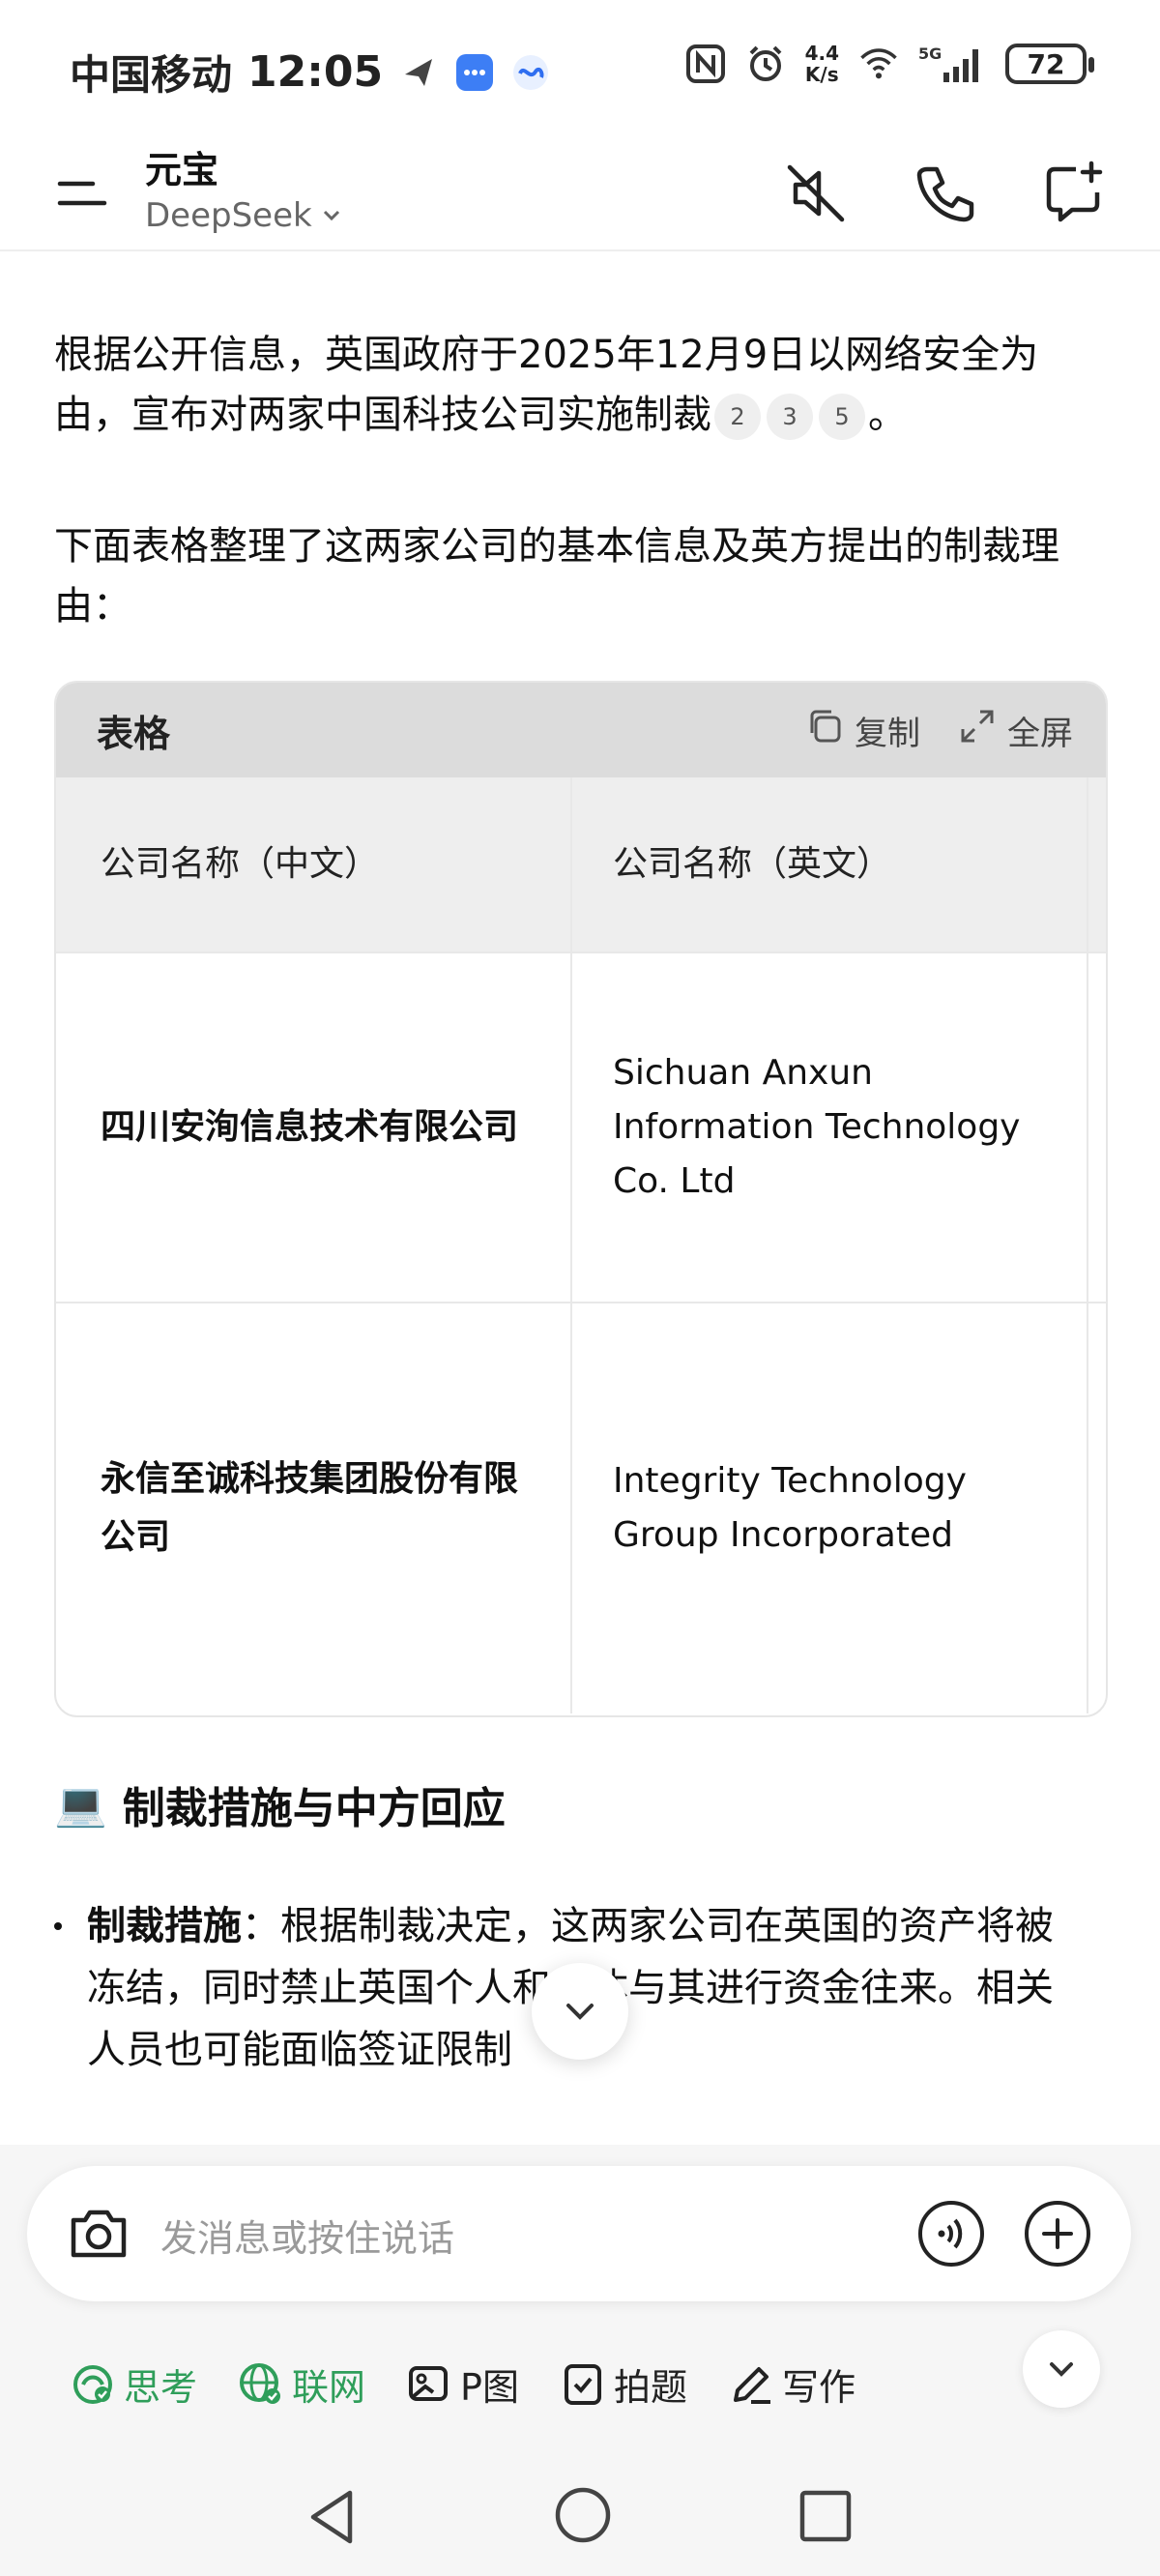 Image resolution: width=1160 pixels, height=2576 pixels. I want to click on tool-writing: 写作, so click(792, 2384).